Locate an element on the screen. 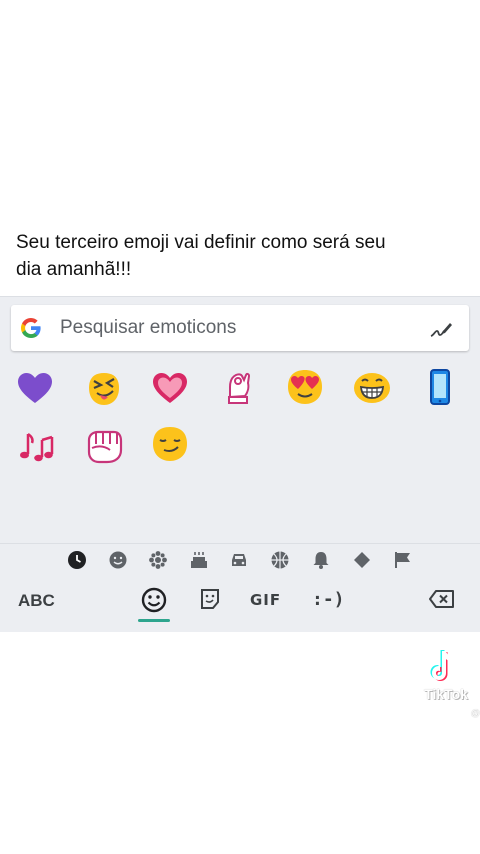  caption-line-2: dia amanhã!!! is located at coordinates (74, 269).